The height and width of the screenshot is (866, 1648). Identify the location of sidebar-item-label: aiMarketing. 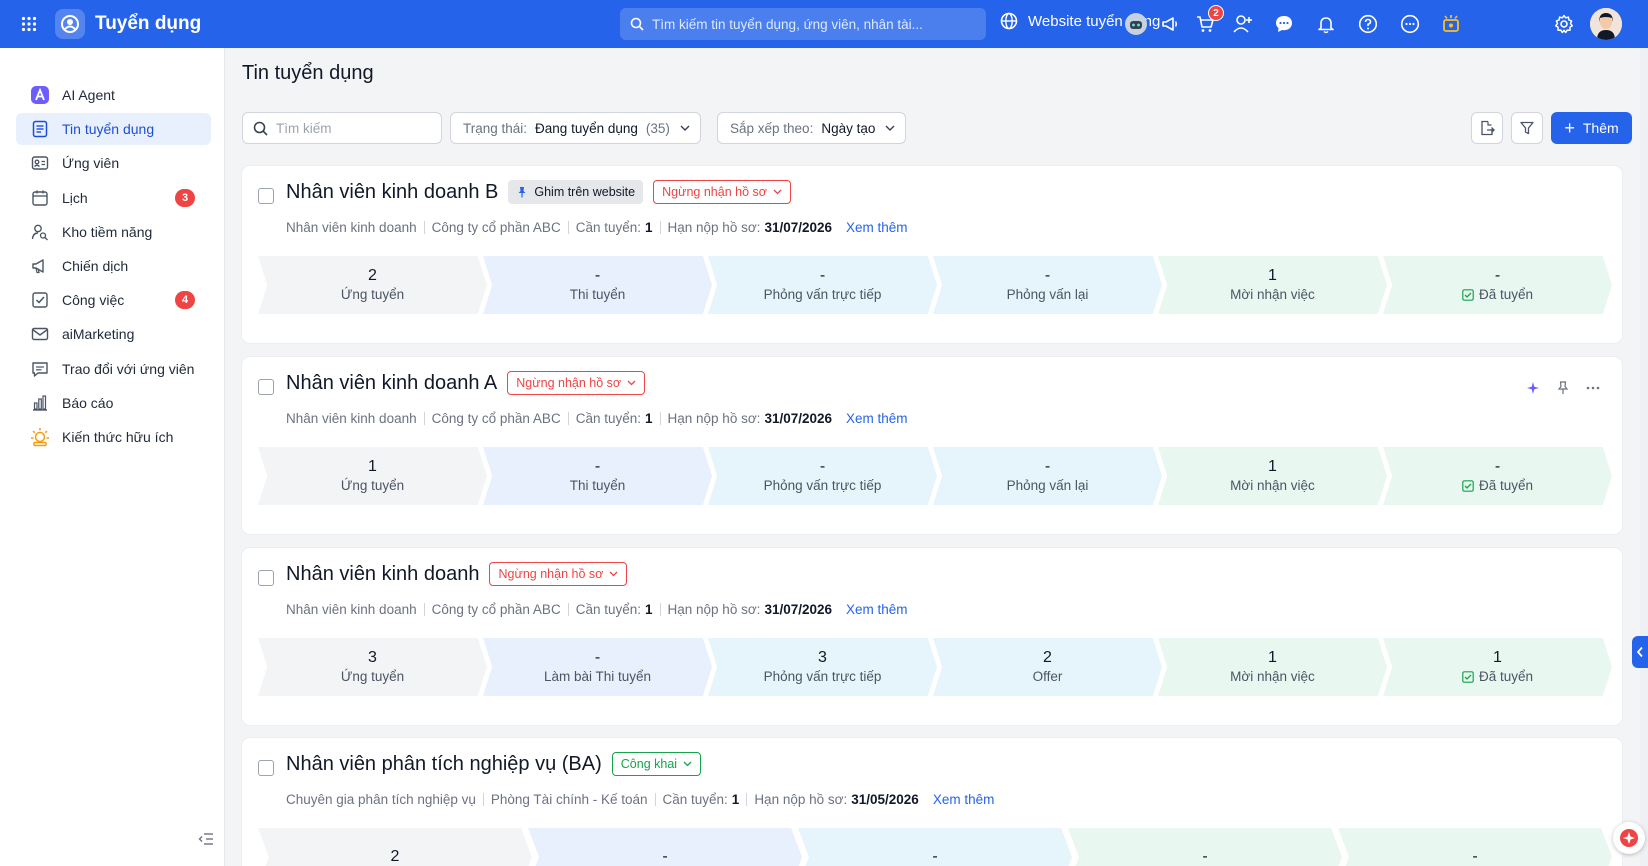
(98, 334).